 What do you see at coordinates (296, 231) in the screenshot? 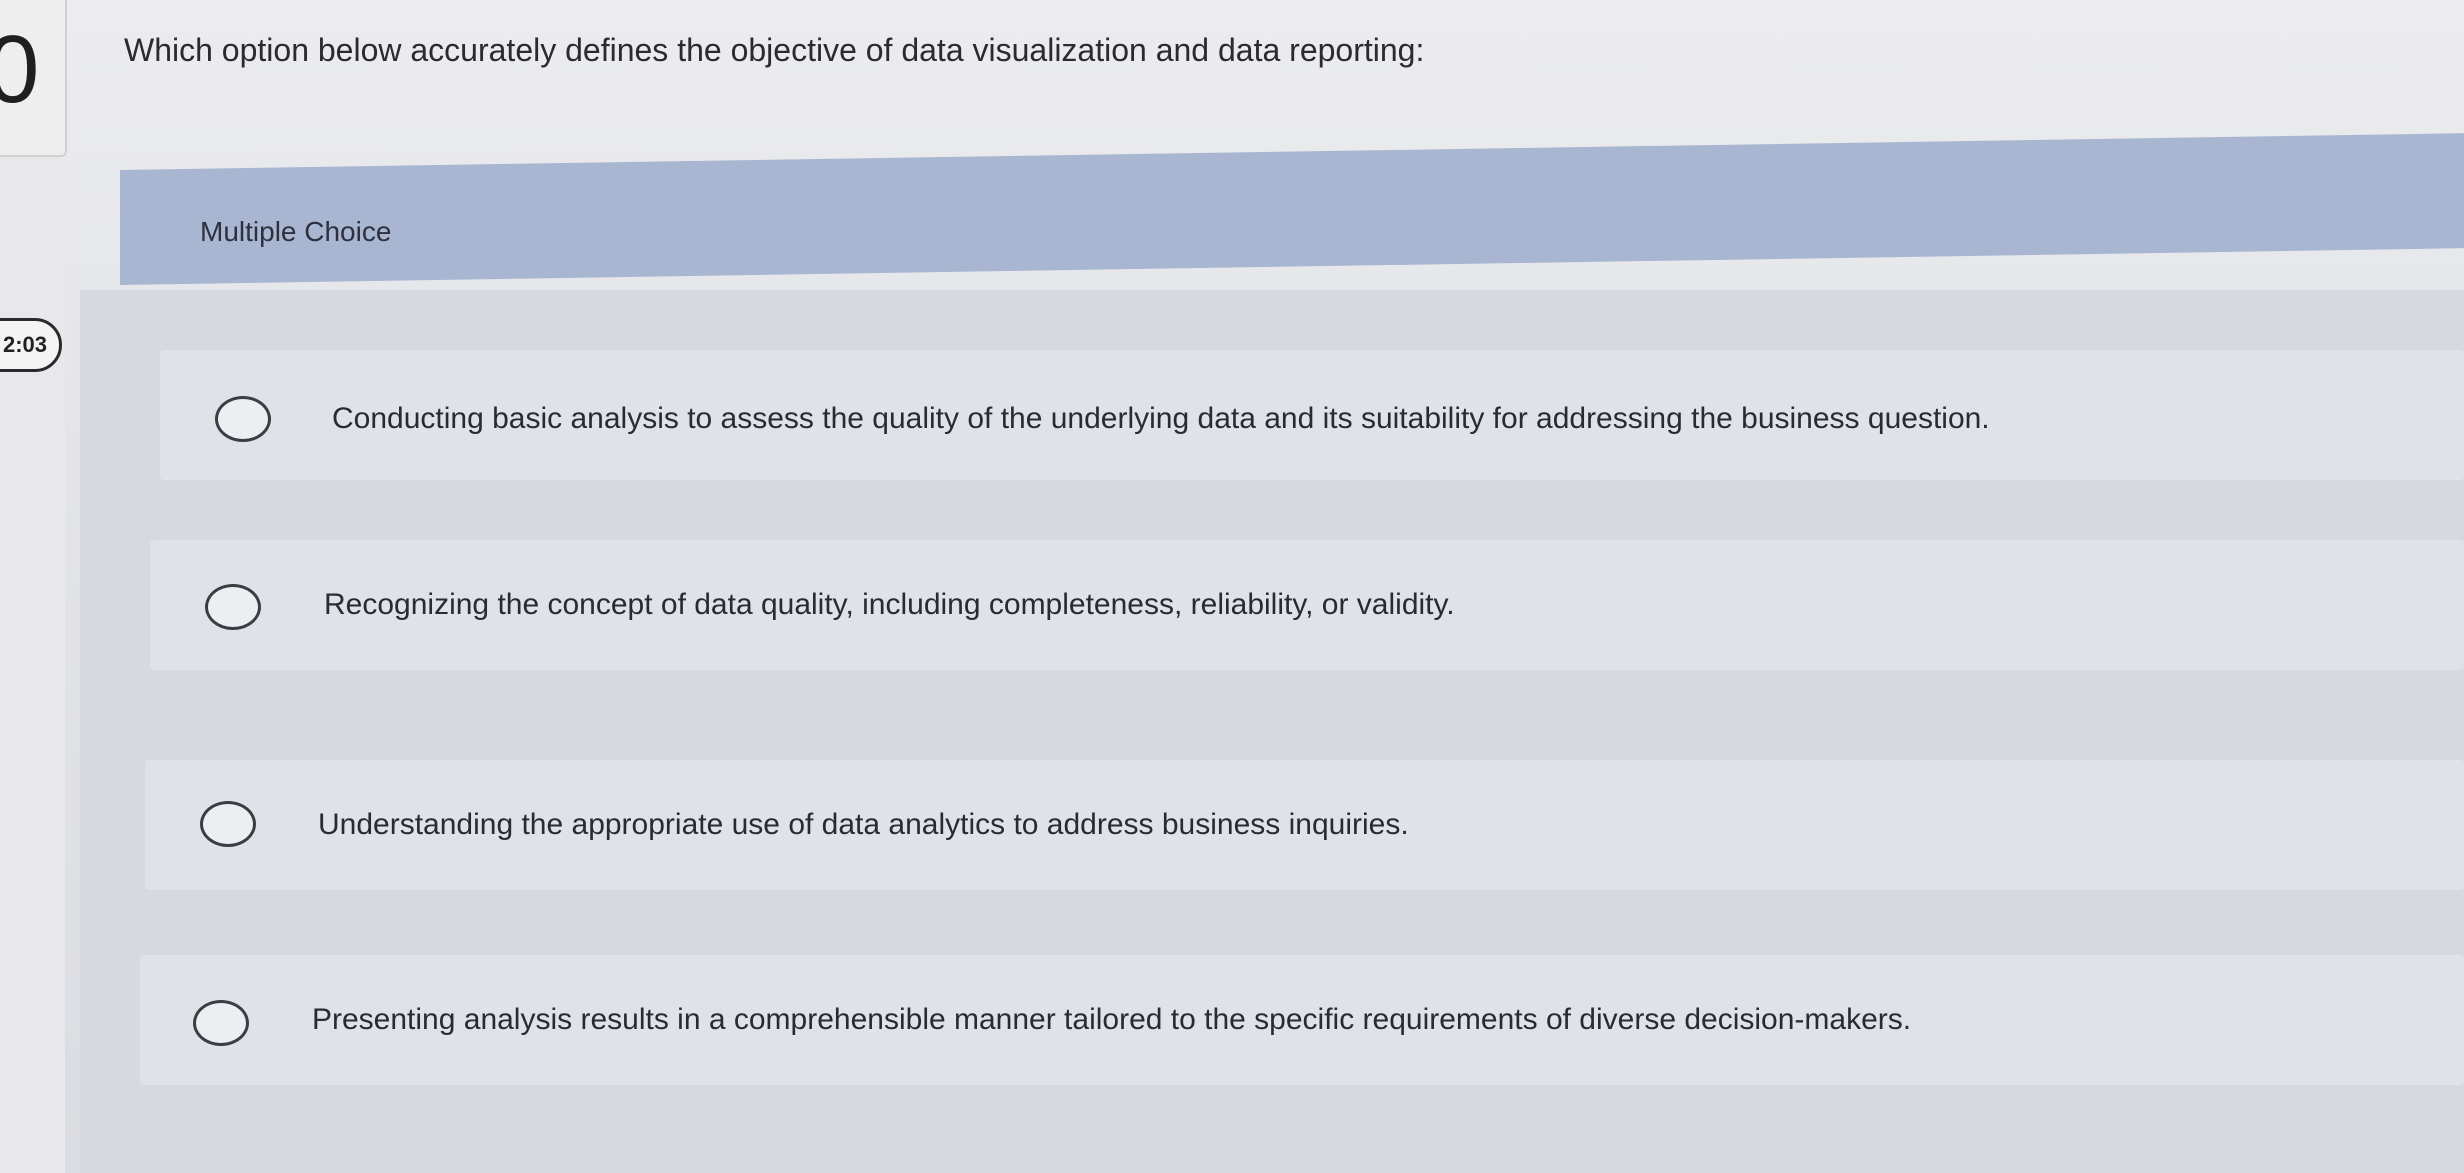
I see `multiple-choice-label: Multiple Choice` at bounding box center [296, 231].